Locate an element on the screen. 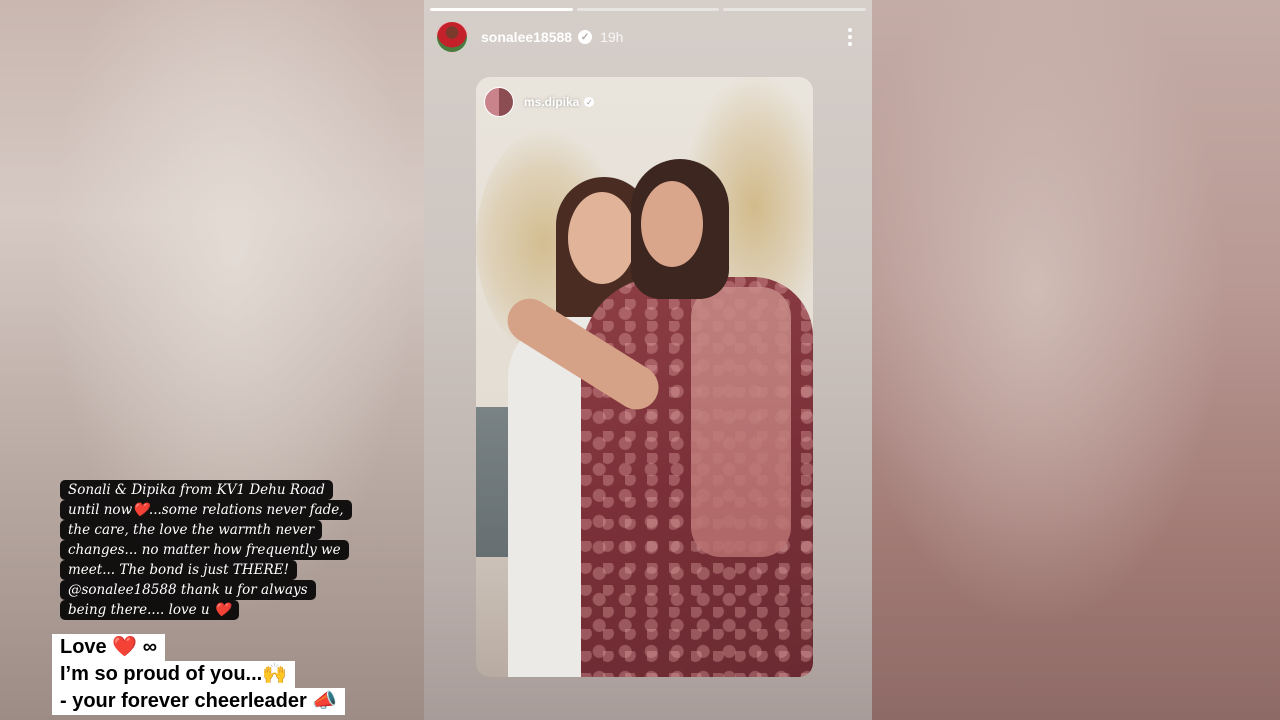 The image size is (1280, 720). caption-line: Sonali & Dipika from KV1 Dehu Road is located at coordinates (196, 490).